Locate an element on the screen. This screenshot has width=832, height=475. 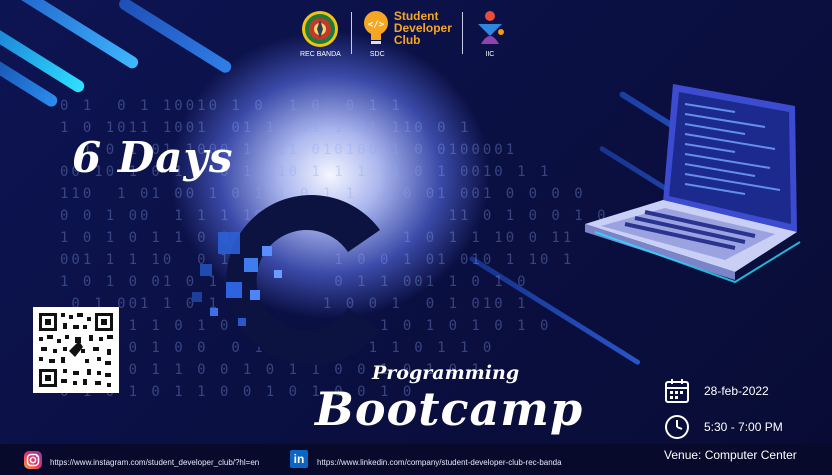
rec-banda-logo: REC BANDA is located at coordinates (320, 34).